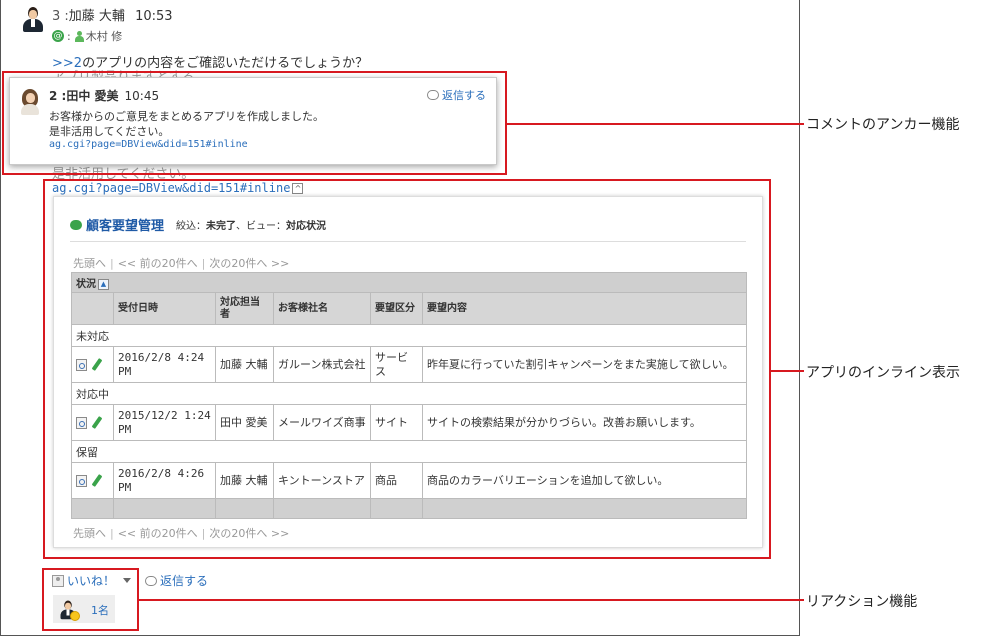  I want to click on mention-line: @ : 木村 修, so click(87, 36).